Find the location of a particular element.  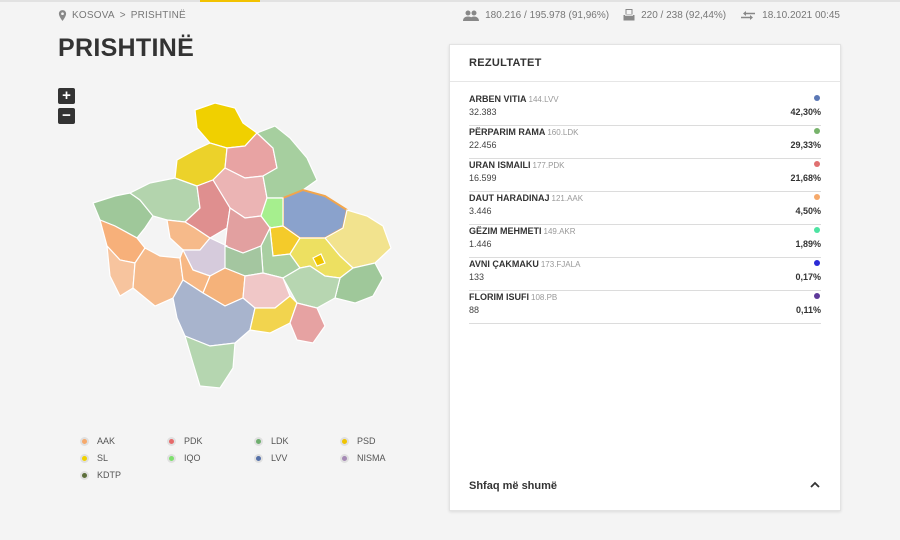

candidate-name: ARBEN VITIA is located at coordinates (498, 99).